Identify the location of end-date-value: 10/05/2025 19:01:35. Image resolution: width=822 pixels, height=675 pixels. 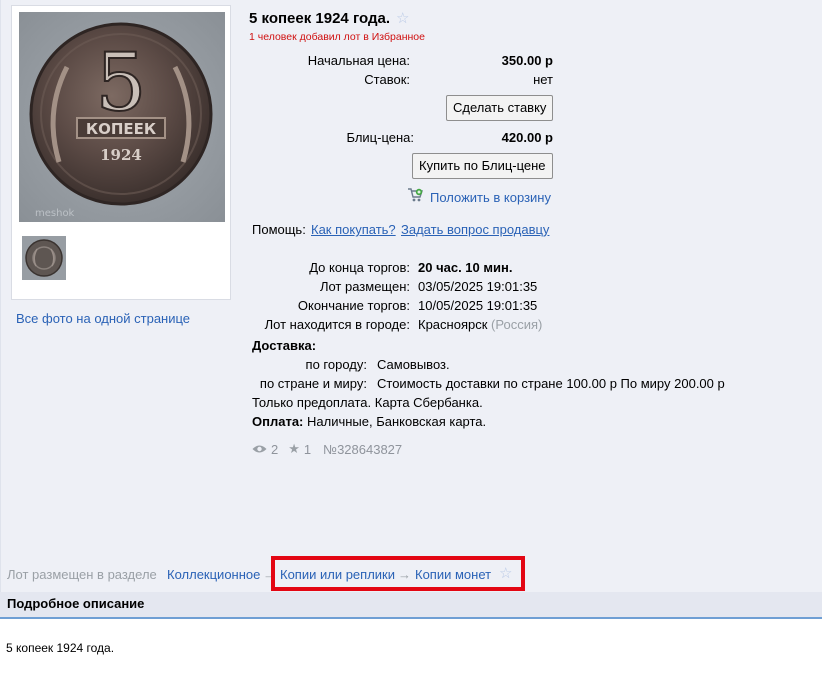
(478, 305).